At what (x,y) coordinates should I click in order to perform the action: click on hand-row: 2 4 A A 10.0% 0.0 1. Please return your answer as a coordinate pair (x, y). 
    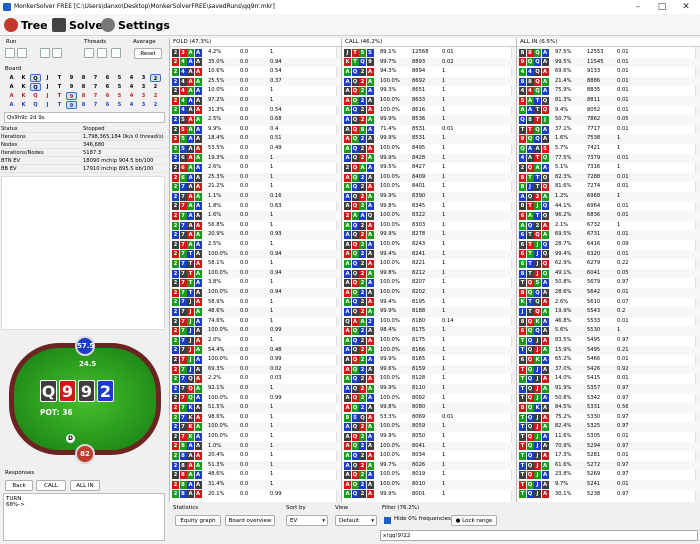
    Looking at the image, I should click on (255, 91).